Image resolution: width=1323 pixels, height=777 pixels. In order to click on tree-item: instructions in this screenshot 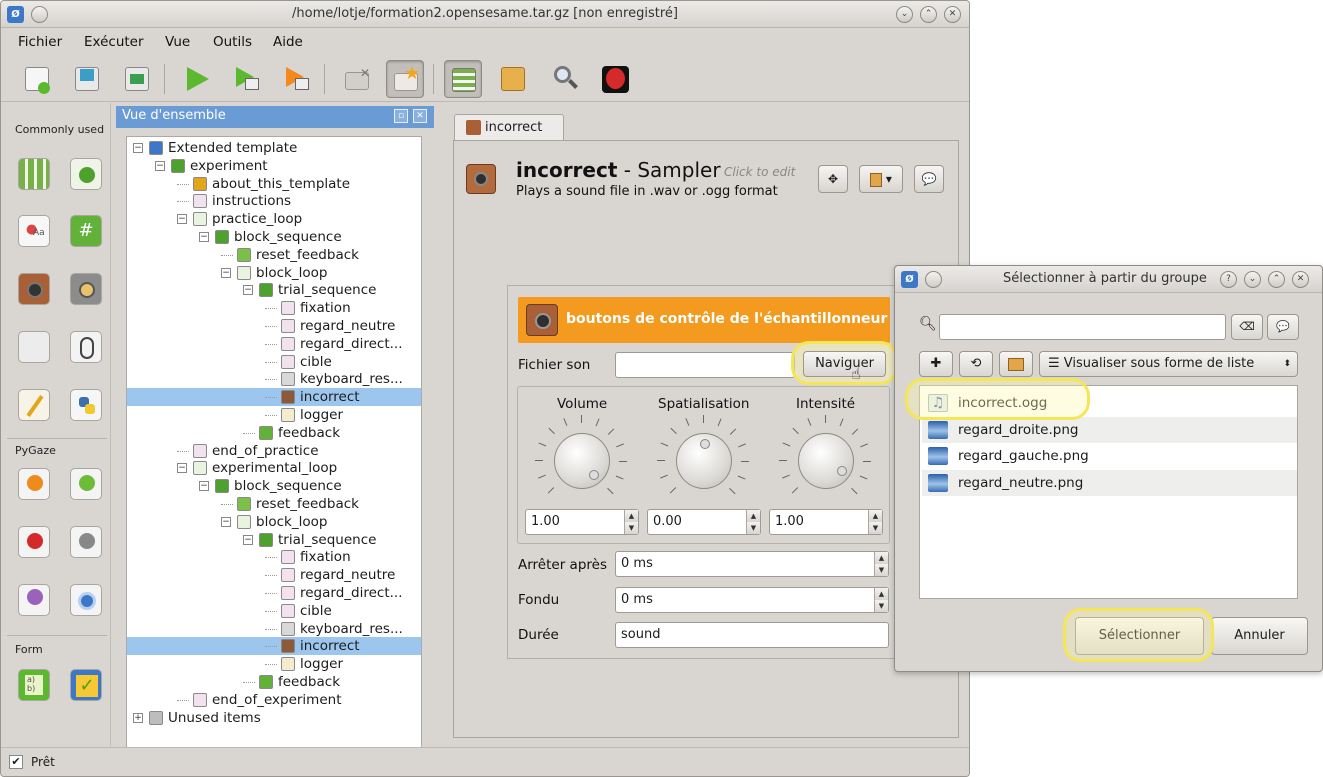, I will do `click(274, 201)`.